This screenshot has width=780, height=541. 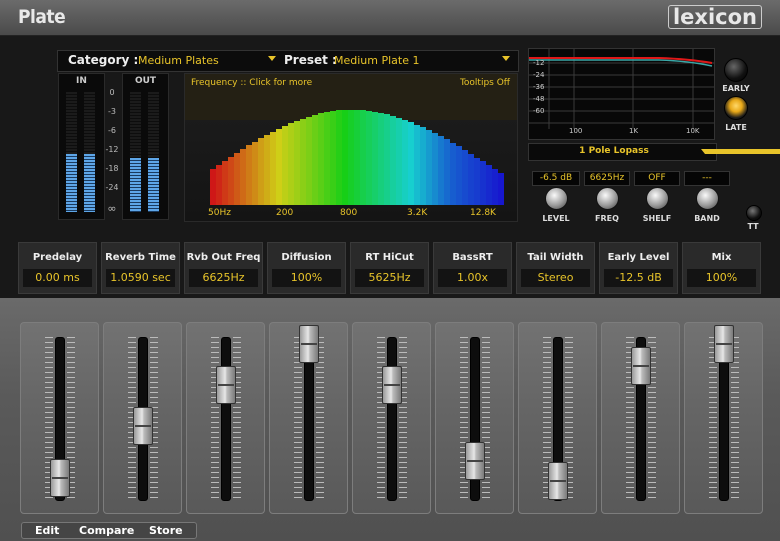 I want to click on footer-bar: Edit Compare Store, so click(x=109, y=530).